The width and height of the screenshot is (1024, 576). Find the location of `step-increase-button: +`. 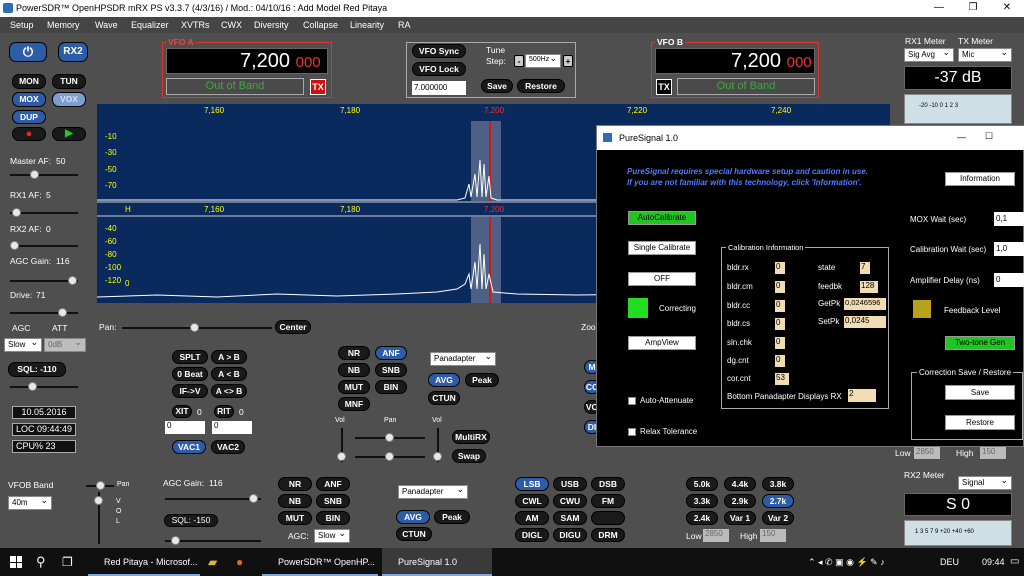

step-increase-button: + is located at coordinates (568, 61).